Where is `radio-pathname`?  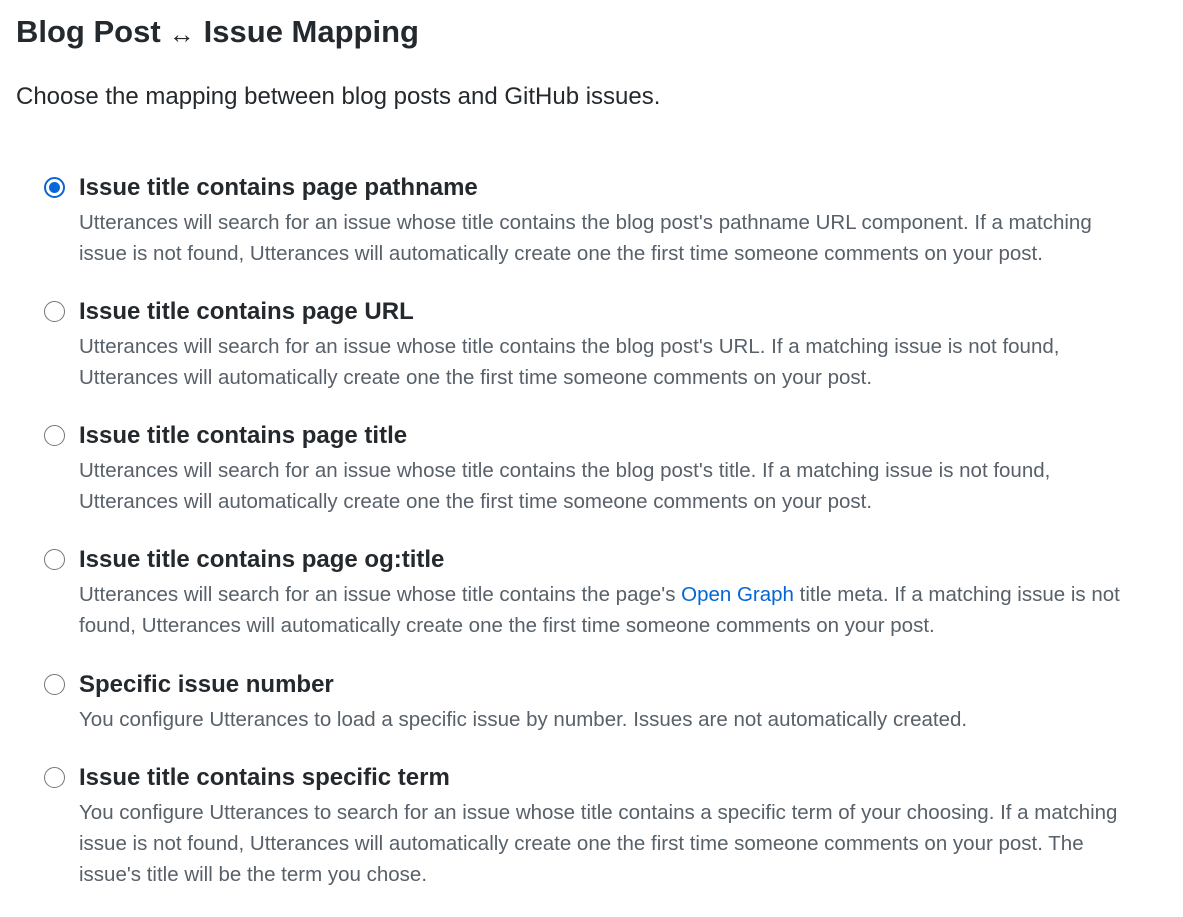 radio-pathname is located at coordinates (54, 187).